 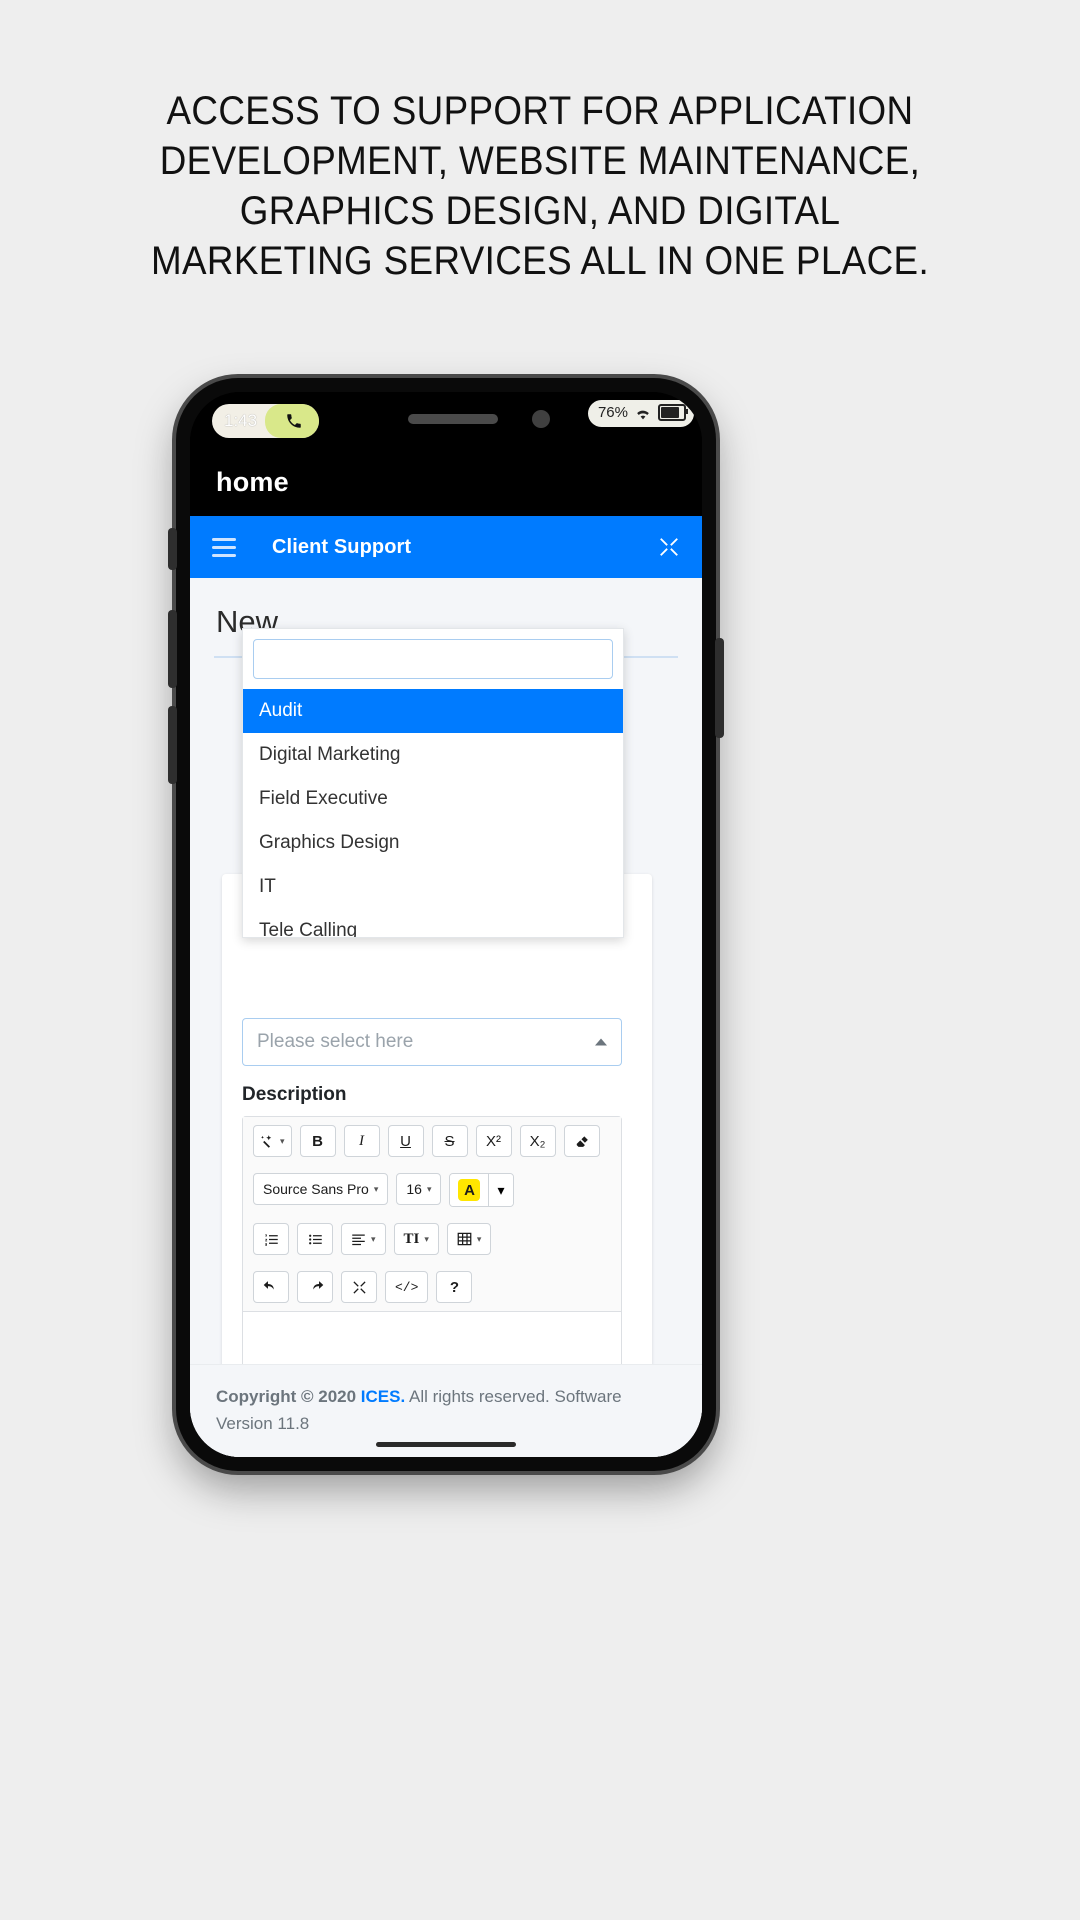 What do you see at coordinates (272, 1141) in the screenshot?
I see `magic-wand-icon: ▾` at bounding box center [272, 1141].